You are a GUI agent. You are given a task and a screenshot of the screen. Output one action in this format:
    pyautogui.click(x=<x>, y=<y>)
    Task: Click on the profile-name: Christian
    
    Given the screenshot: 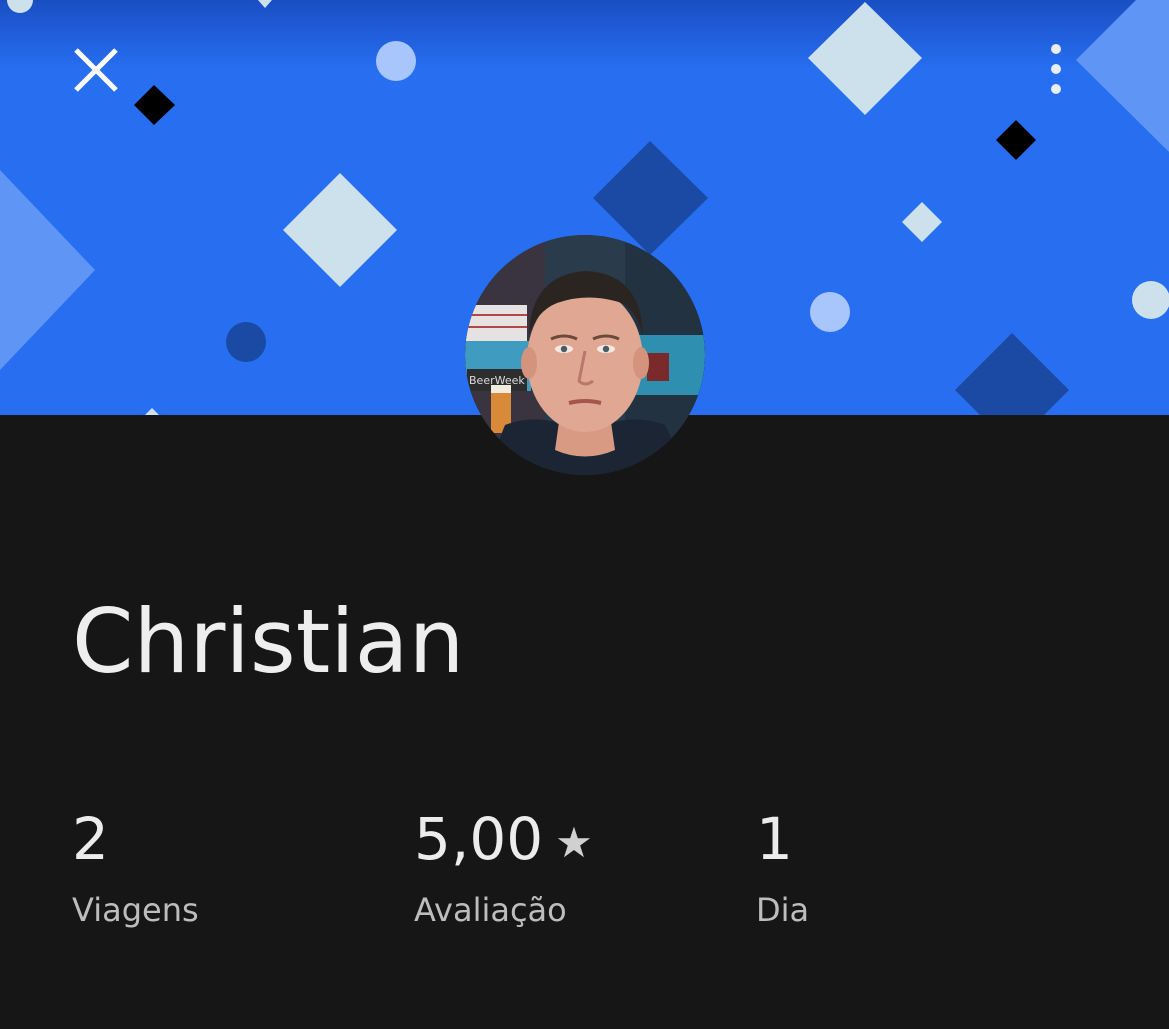 What is the action you would take?
    pyautogui.click(x=268, y=641)
    